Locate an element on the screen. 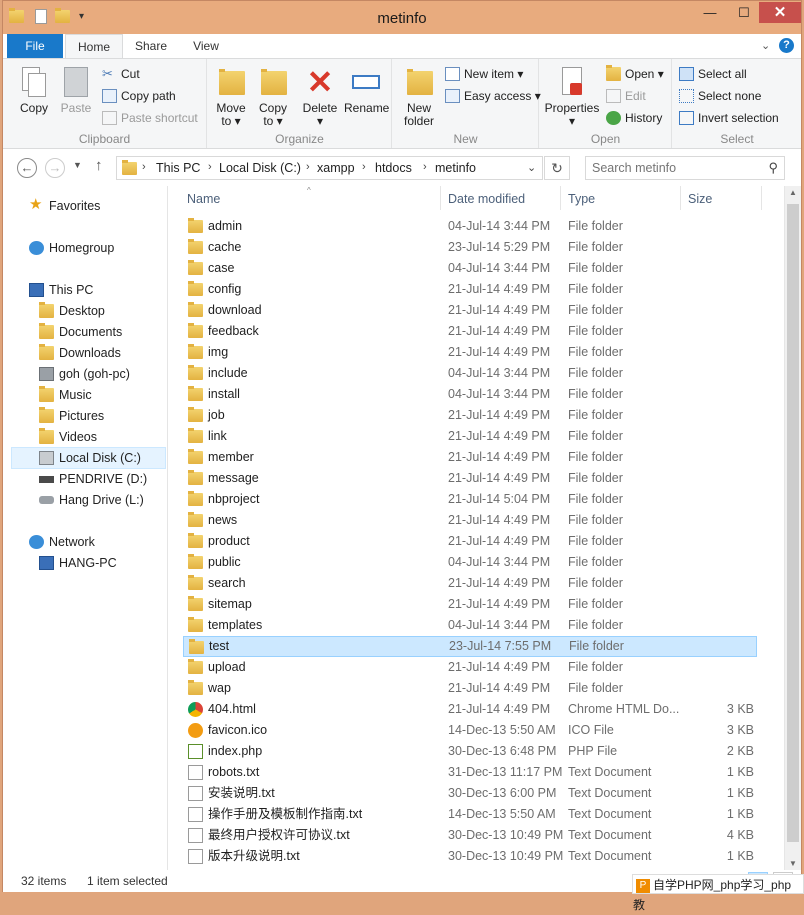 This screenshot has height=915, width=804. up-arrow-icon: ↑ is located at coordinates (99, 165).